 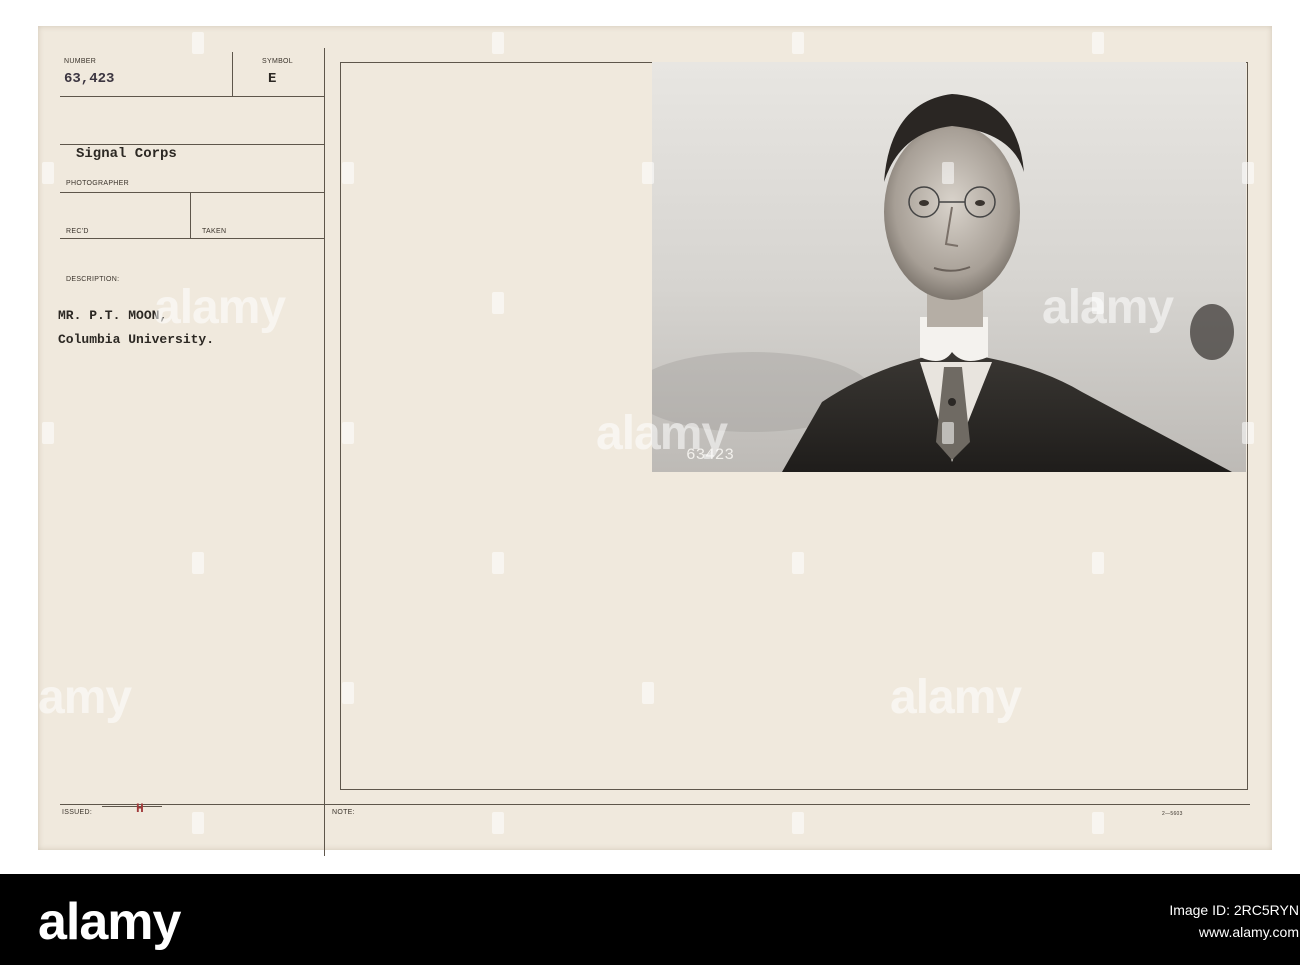 I want to click on description-line-1: MR. P.T. MOON,, so click(x=113, y=315).